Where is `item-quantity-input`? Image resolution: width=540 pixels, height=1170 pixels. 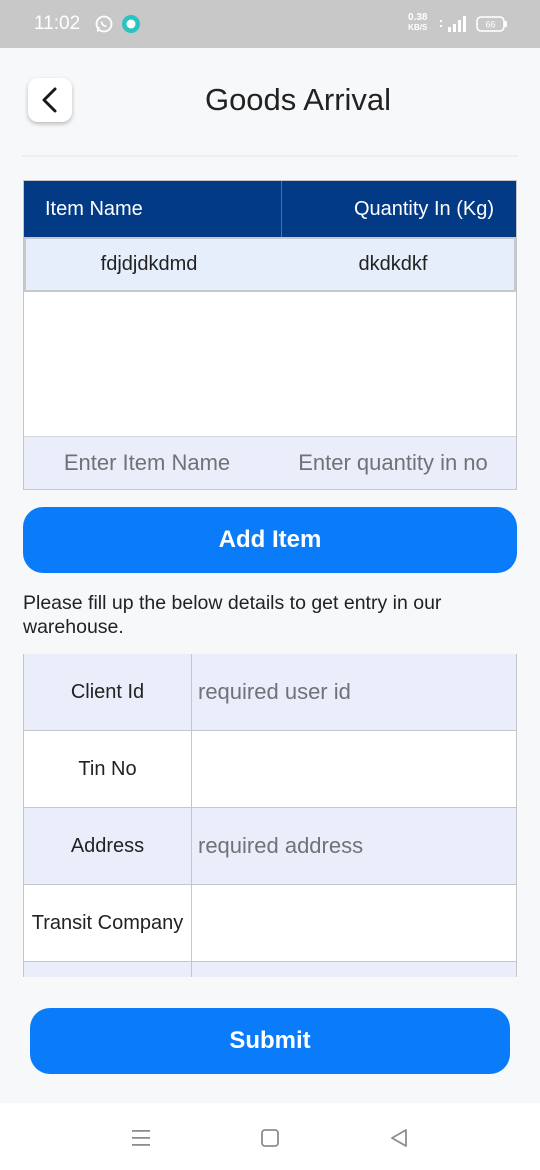
item-quantity-input is located at coordinates (393, 463).